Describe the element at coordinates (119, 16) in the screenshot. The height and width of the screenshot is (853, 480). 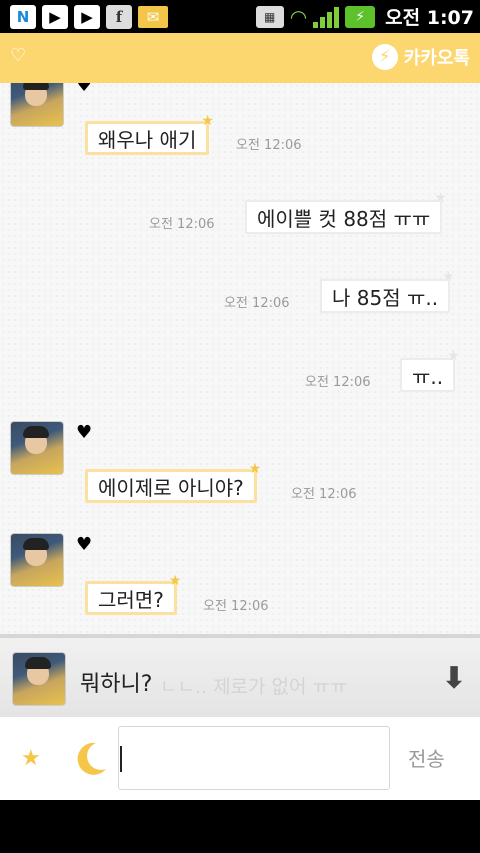
I see `facebook-icon: f` at that location.